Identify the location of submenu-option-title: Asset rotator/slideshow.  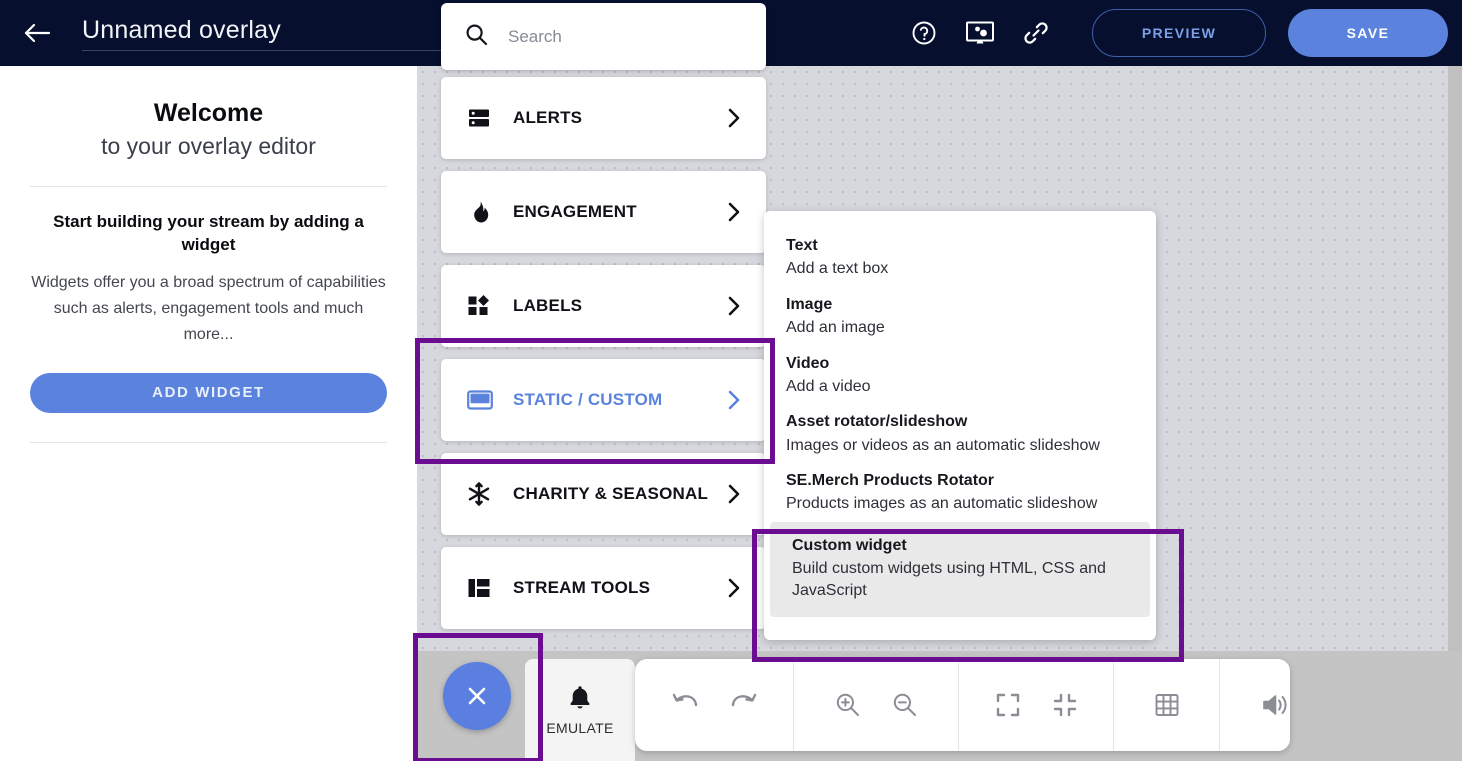
(877, 422).